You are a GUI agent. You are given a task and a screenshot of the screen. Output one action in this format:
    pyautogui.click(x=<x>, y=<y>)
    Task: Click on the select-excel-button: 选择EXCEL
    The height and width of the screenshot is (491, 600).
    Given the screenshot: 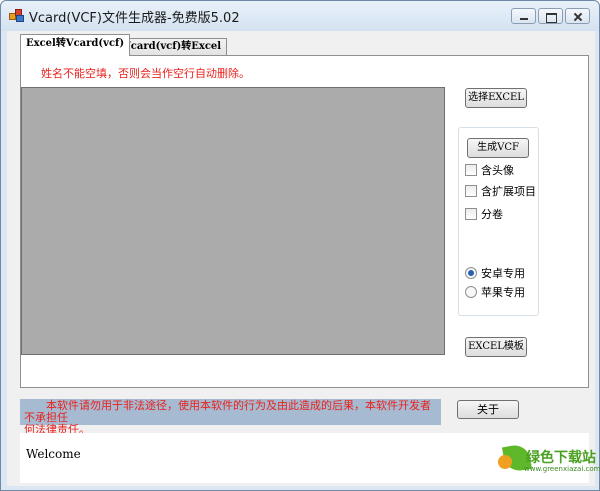 What is the action you would take?
    pyautogui.click(x=496, y=98)
    